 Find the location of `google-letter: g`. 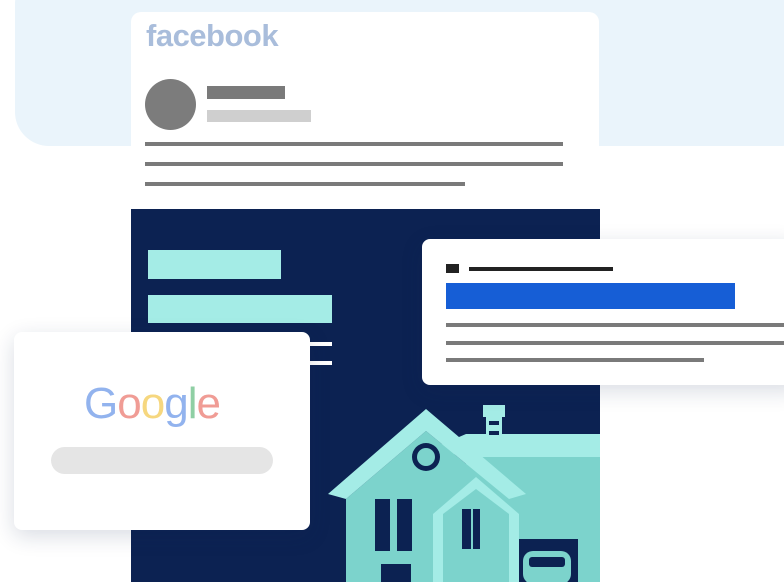

google-letter: g is located at coordinates (176, 403).